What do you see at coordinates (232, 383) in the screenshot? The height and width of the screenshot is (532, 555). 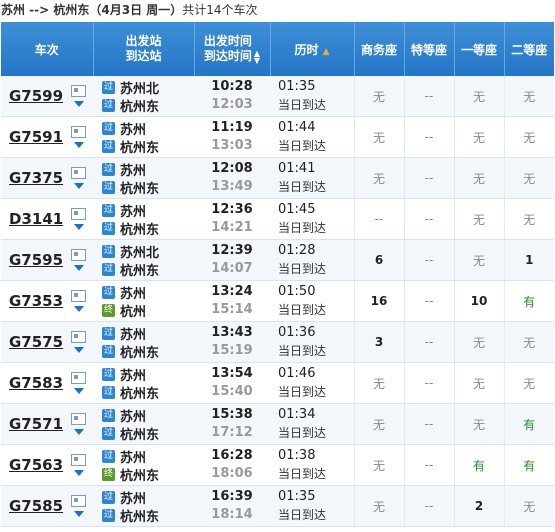 I see `time-cell: 13:54 15:40` at bounding box center [232, 383].